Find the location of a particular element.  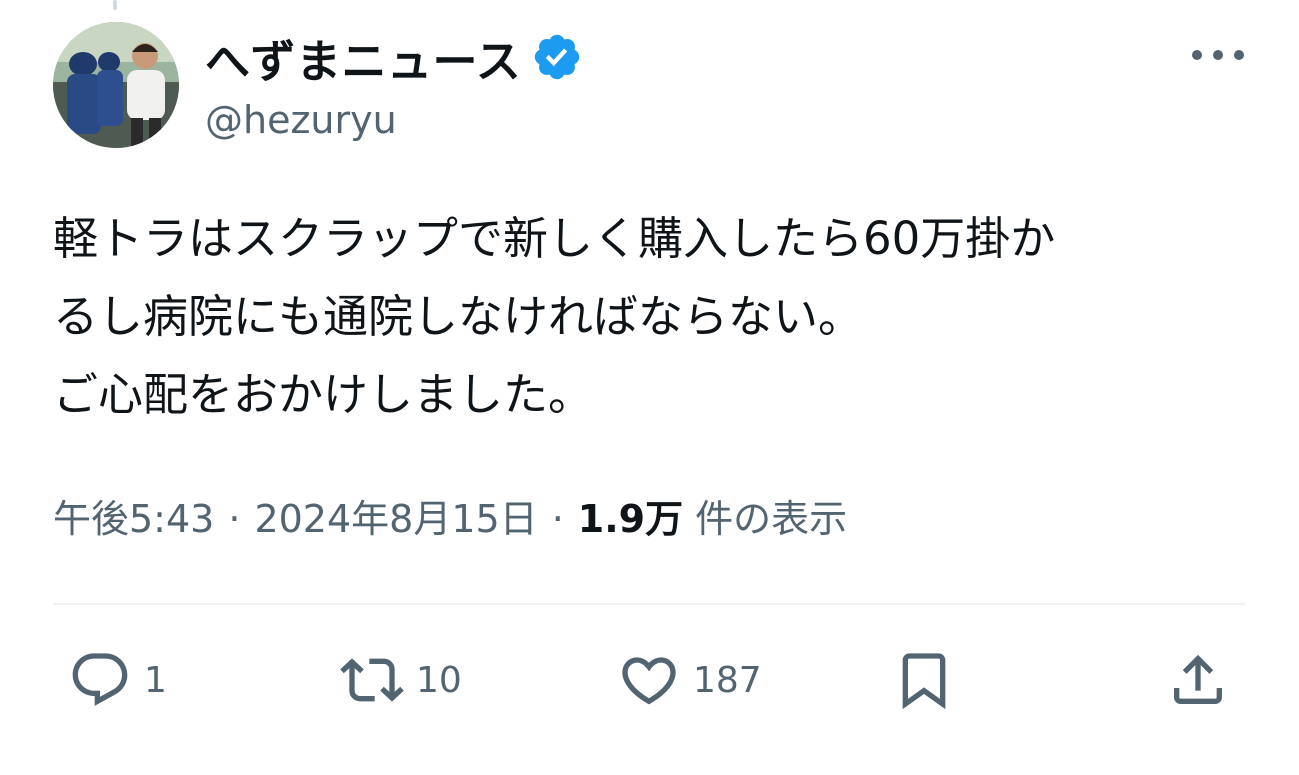

tweet-meta: 午後5:43 · 2024年8月15日 · 1.9万 件の表示 is located at coordinates (450, 515).